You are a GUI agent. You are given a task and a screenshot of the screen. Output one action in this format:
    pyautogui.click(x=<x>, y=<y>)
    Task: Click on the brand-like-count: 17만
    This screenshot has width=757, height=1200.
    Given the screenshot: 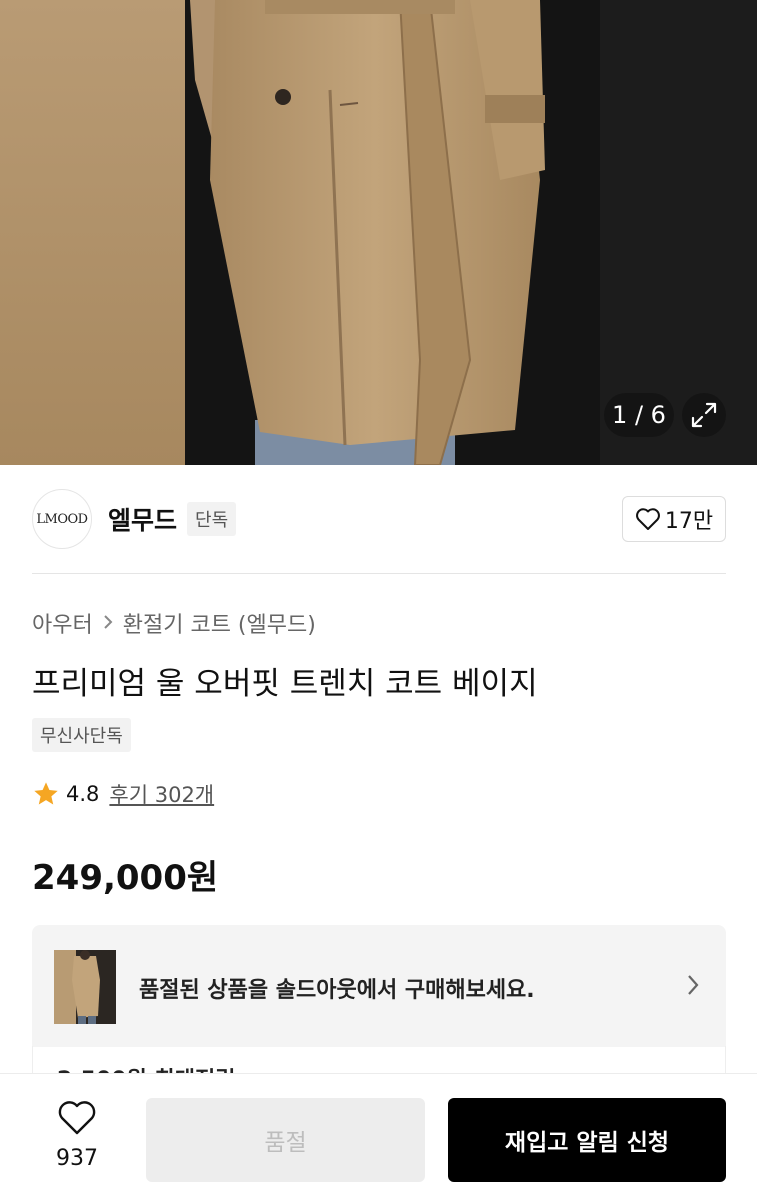 What is the action you would take?
    pyautogui.click(x=689, y=521)
    